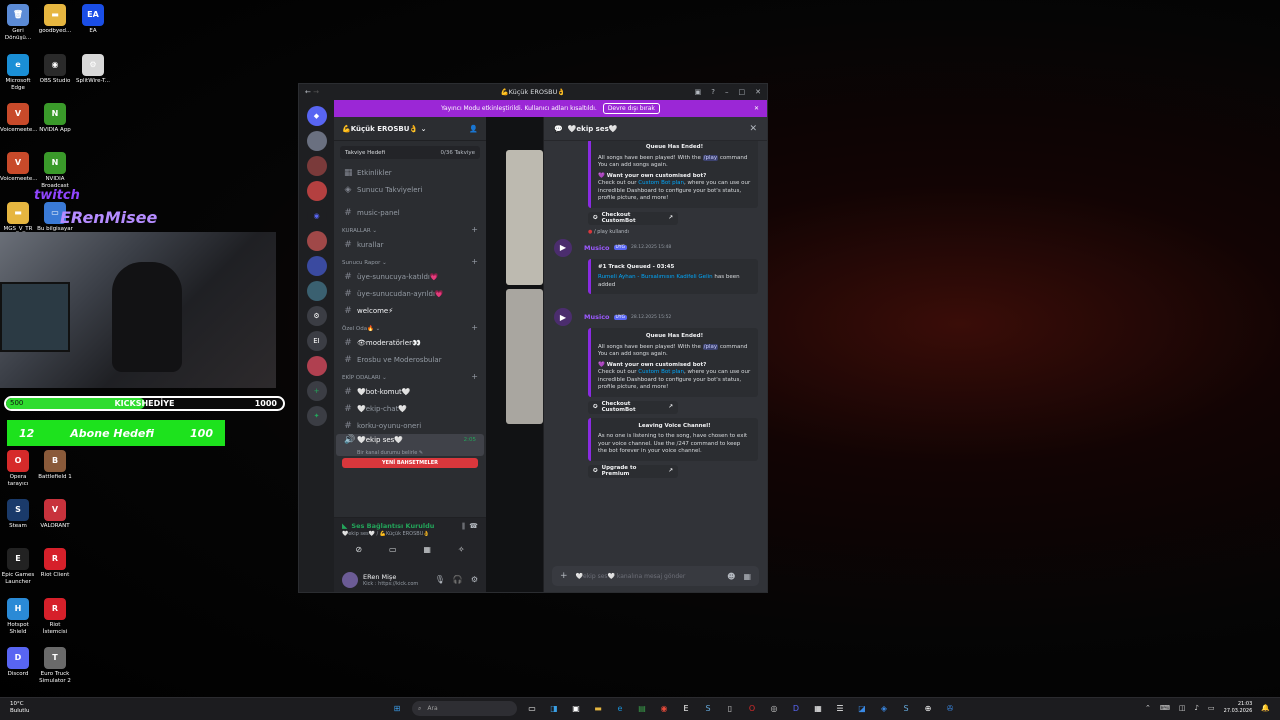 This screenshot has width=1280, height=720. Describe the element at coordinates (884, 709) in the screenshot. I see `app-icon: ◈` at that location.